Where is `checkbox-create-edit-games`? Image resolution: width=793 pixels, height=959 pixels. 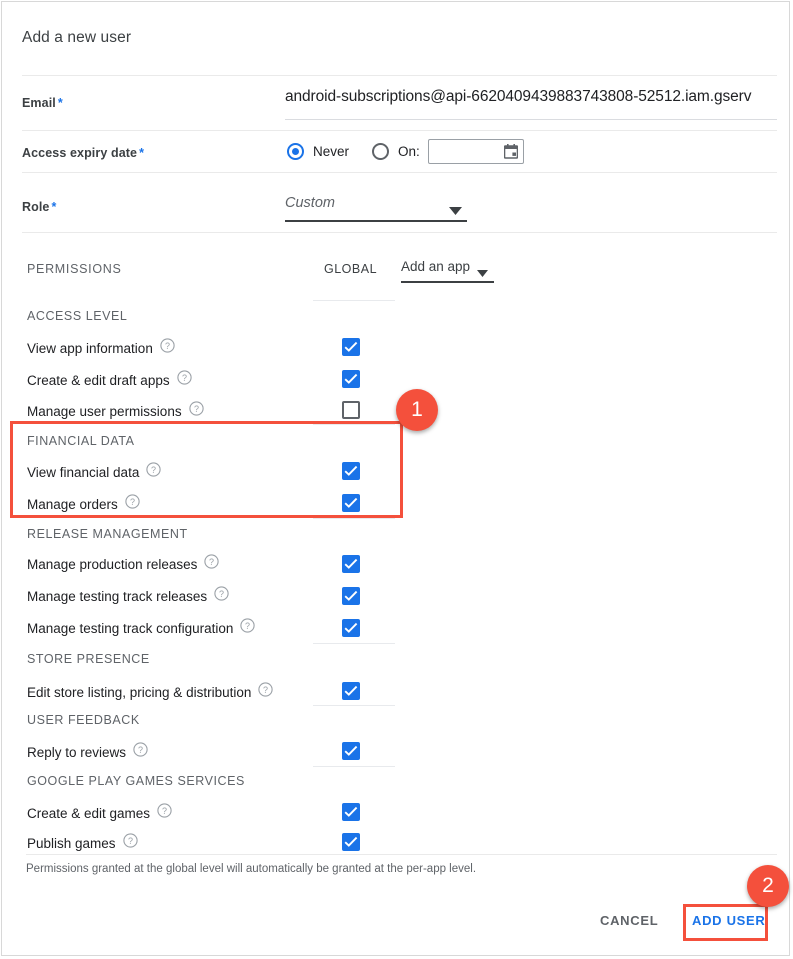
checkbox-create-edit-games is located at coordinates (351, 812).